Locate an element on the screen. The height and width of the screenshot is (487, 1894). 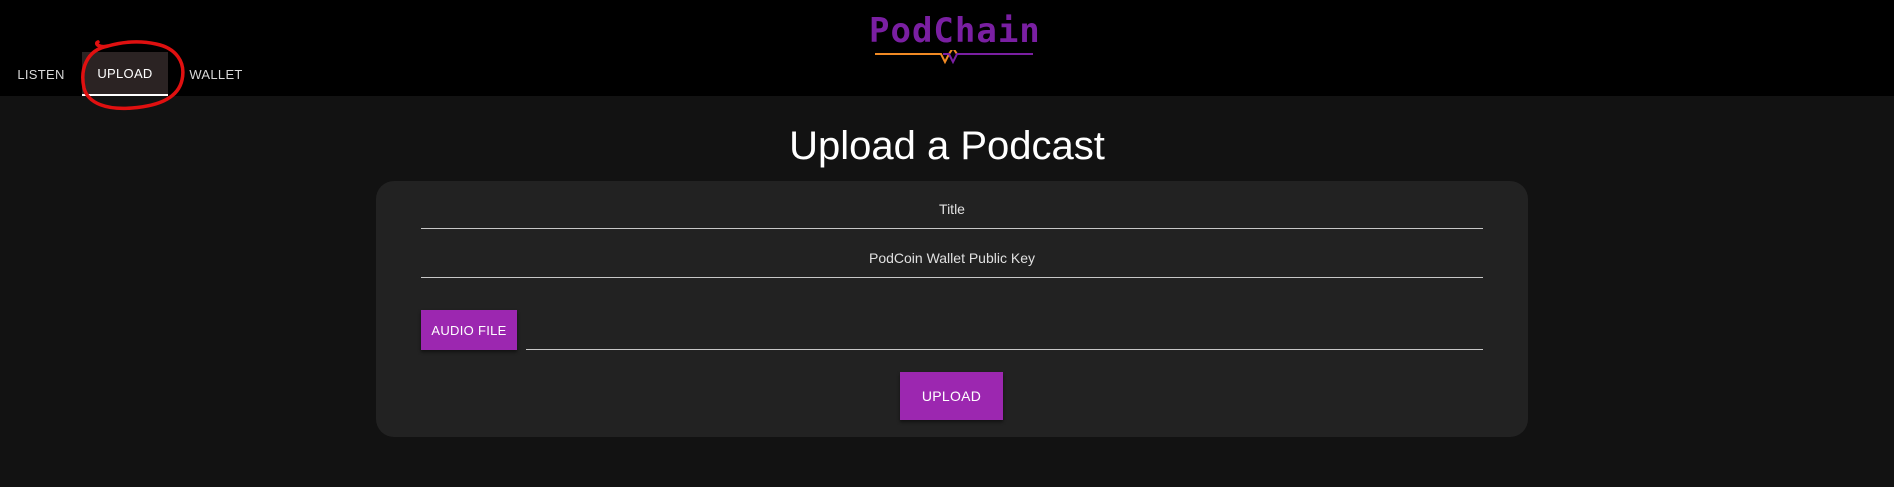
tab-listen: LISTEN is located at coordinates (41, 74).